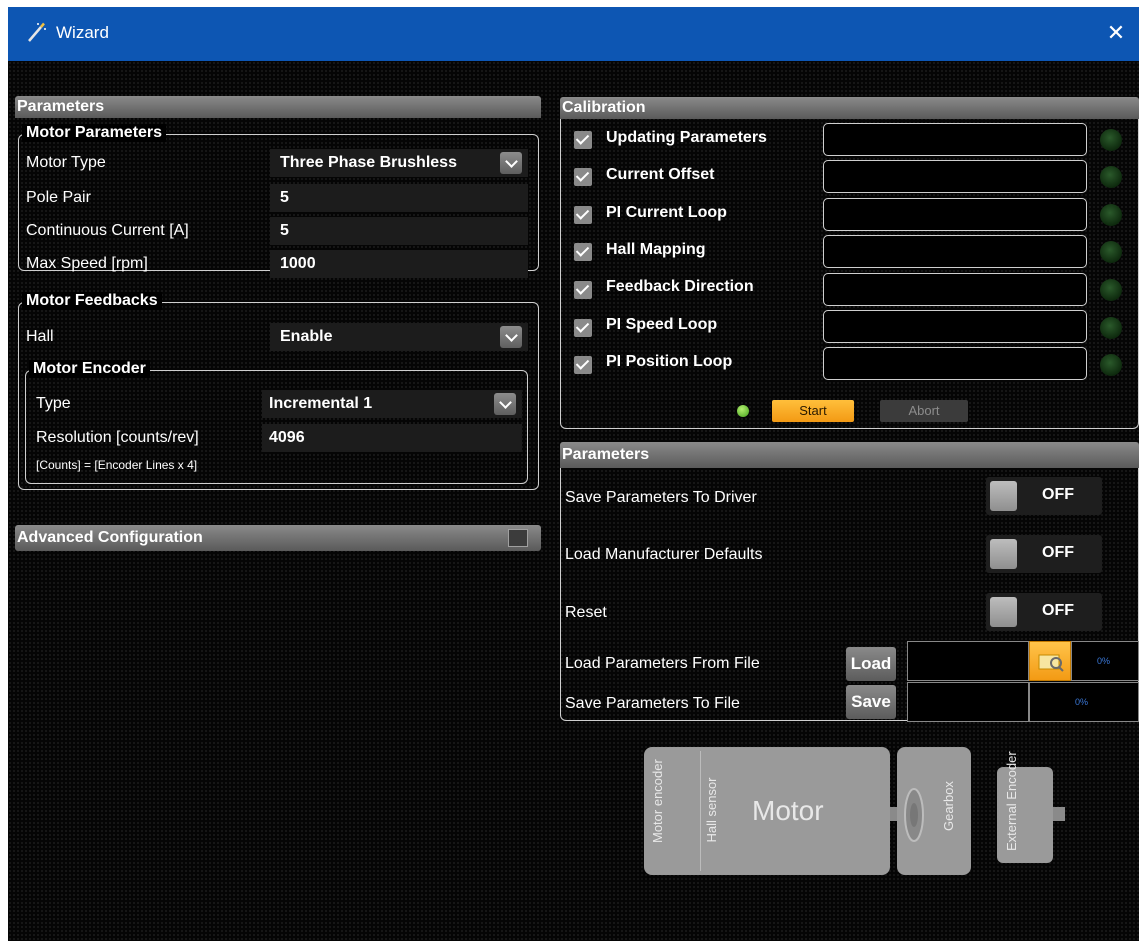 This screenshot has width=1139, height=941. What do you see at coordinates (518, 538) in the screenshot?
I see `advanced-configuration-checkbox` at bounding box center [518, 538].